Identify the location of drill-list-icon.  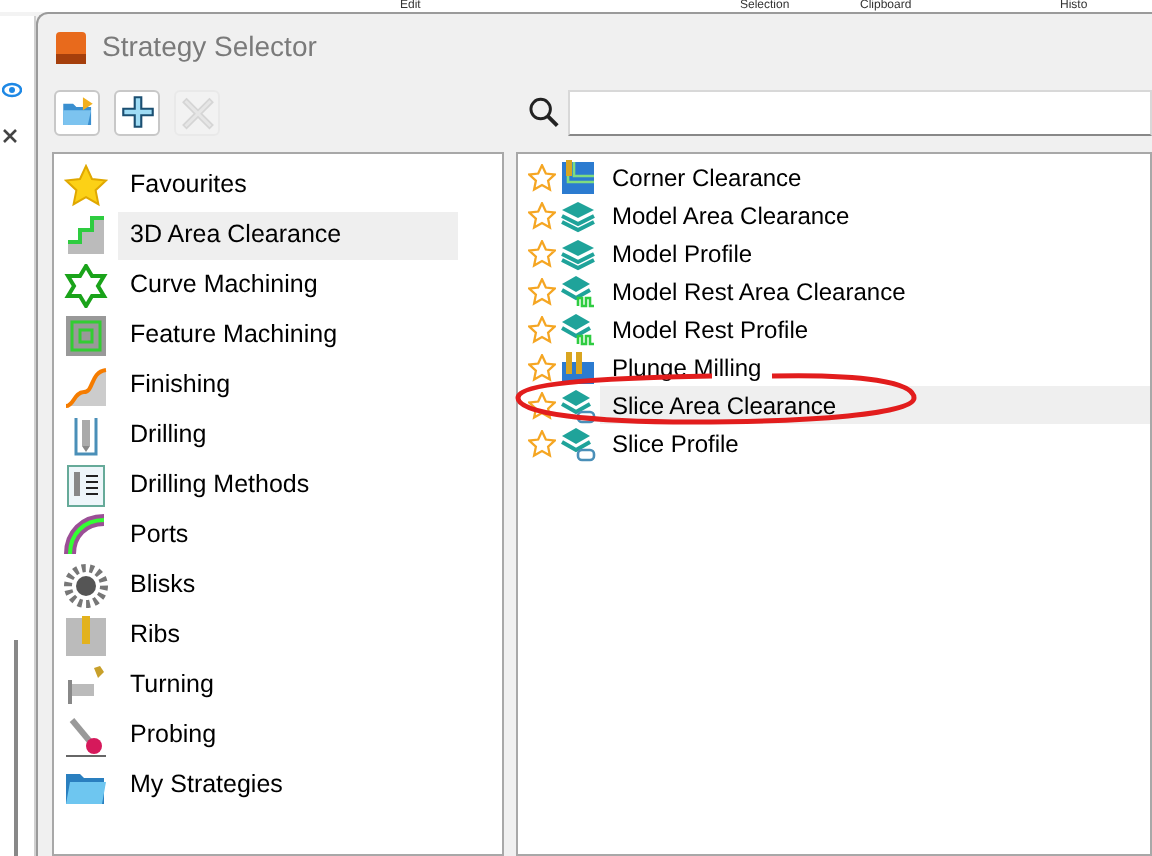
(86, 485).